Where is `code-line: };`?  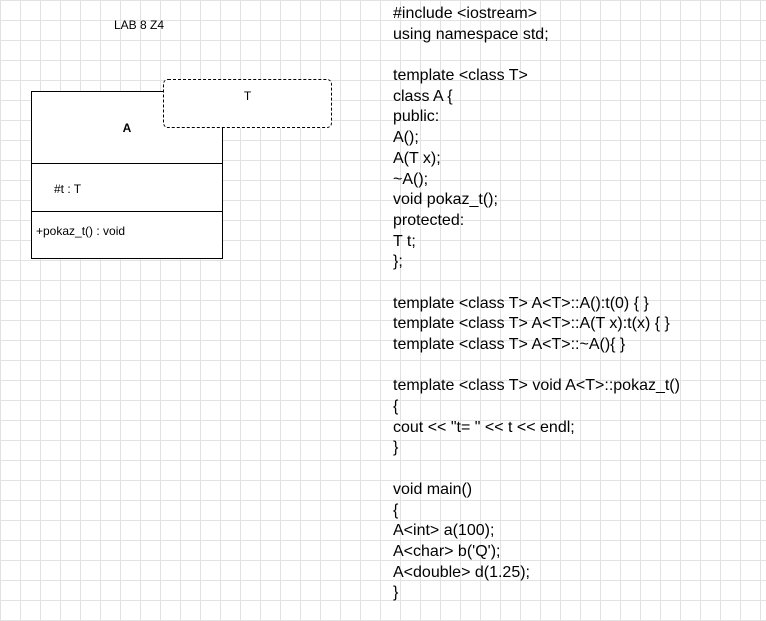 code-line: }; is located at coordinates (398, 262).